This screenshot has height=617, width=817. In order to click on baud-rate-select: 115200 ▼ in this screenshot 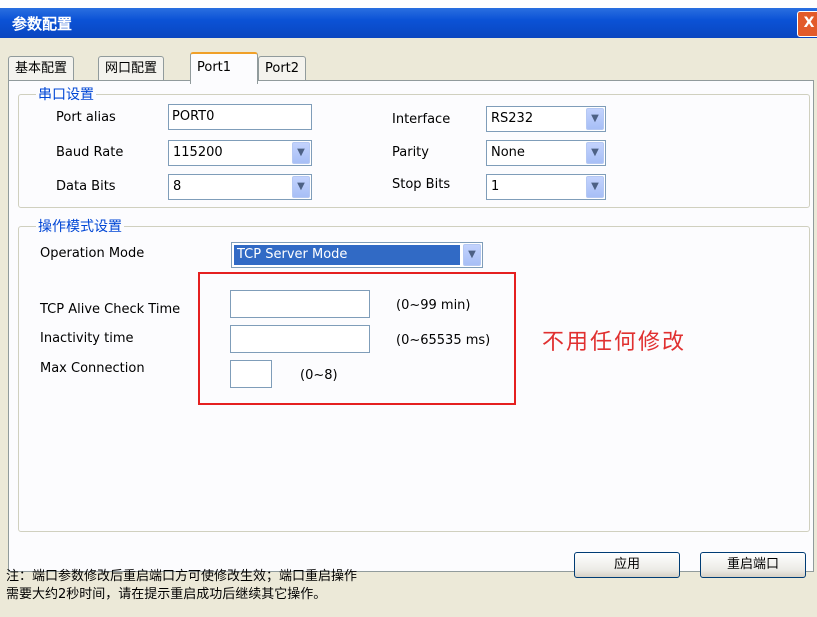, I will do `click(240, 153)`.